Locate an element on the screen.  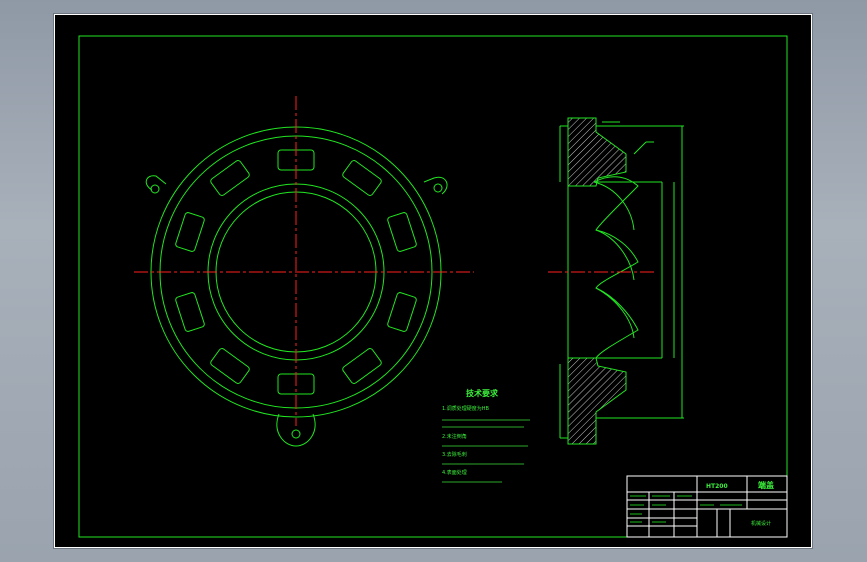
note-line-1: 1.调质处理硬度为HB is located at coordinates (466, 408).